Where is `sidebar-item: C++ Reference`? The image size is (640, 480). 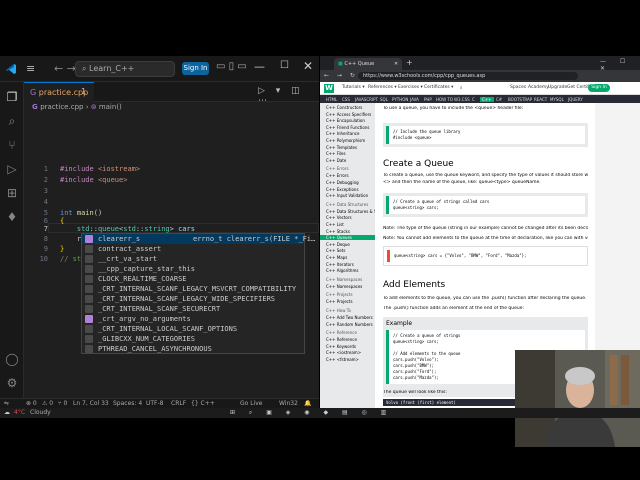 sidebar-item: C++ Reference is located at coordinates (341, 339).